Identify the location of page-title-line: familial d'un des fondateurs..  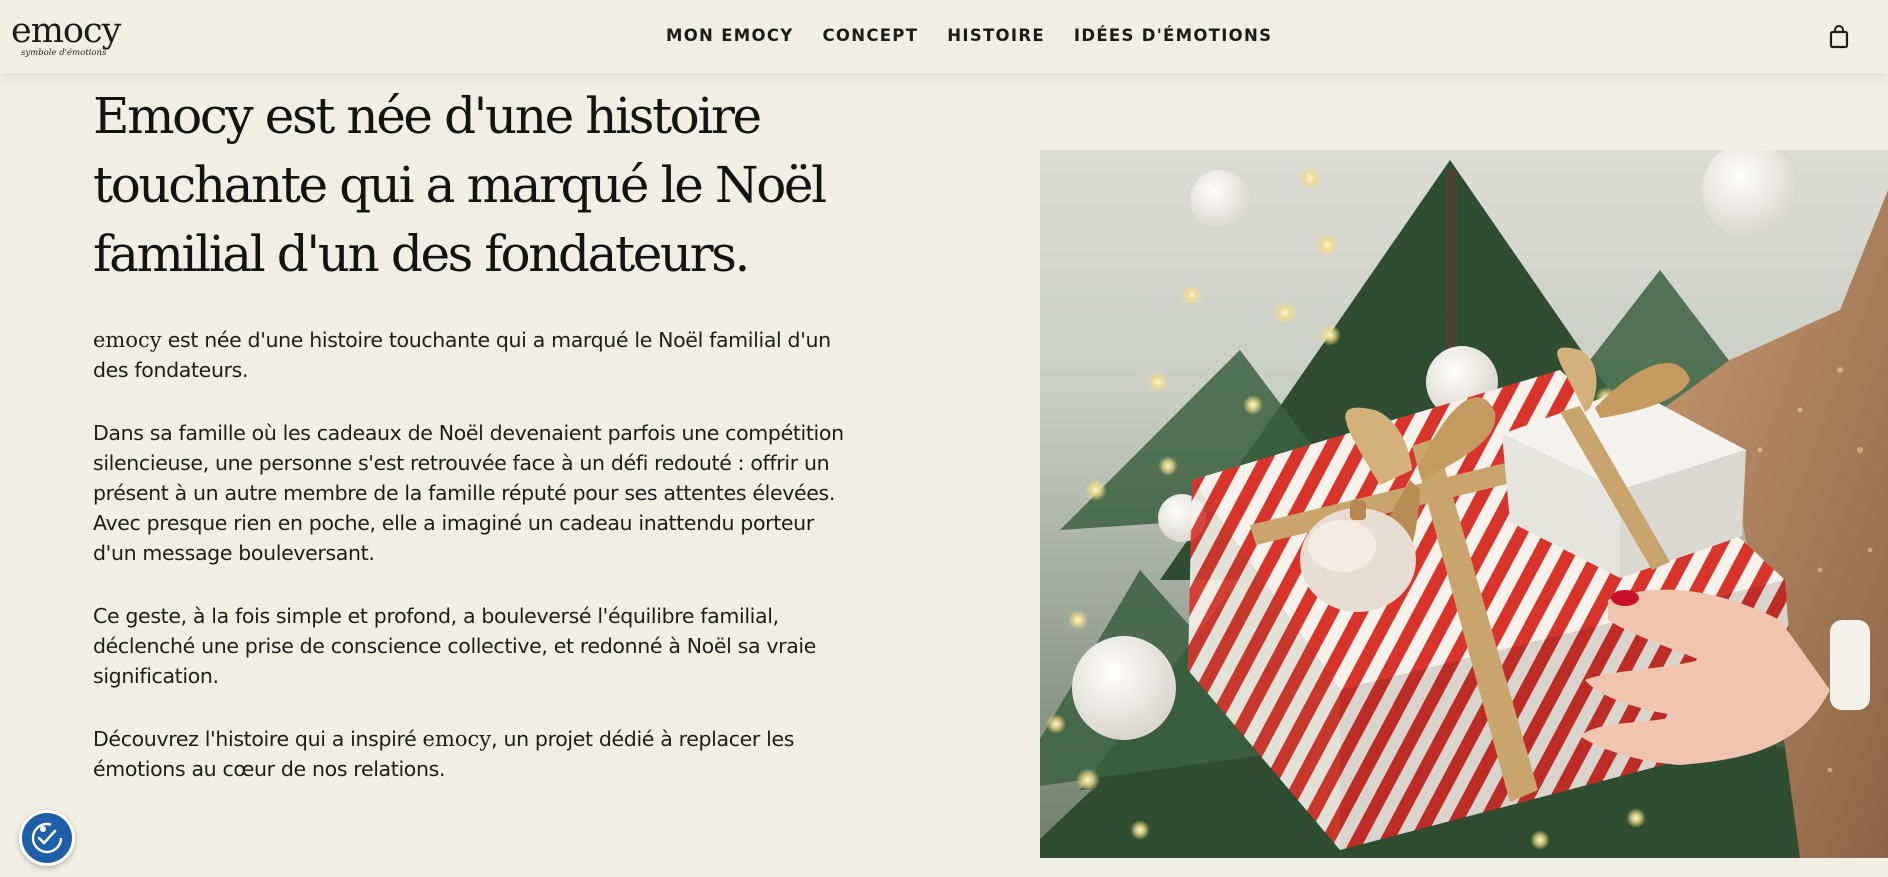
(421, 254).